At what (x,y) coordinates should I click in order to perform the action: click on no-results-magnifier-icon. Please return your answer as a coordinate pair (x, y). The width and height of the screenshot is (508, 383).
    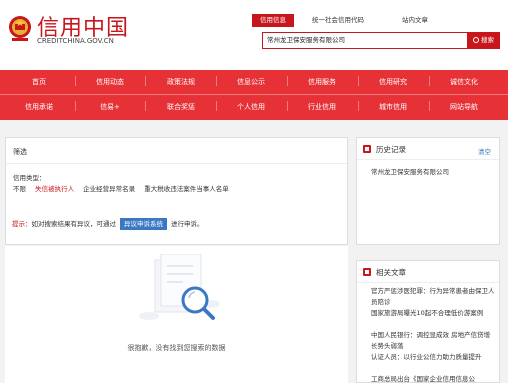
    Looking at the image, I should click on (179, 287).